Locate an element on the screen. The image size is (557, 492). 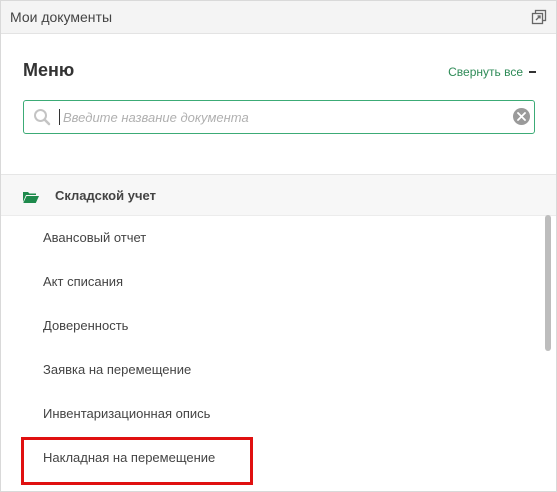
collapse-all-label: Свернуть все is located at coordinates (485, 72).